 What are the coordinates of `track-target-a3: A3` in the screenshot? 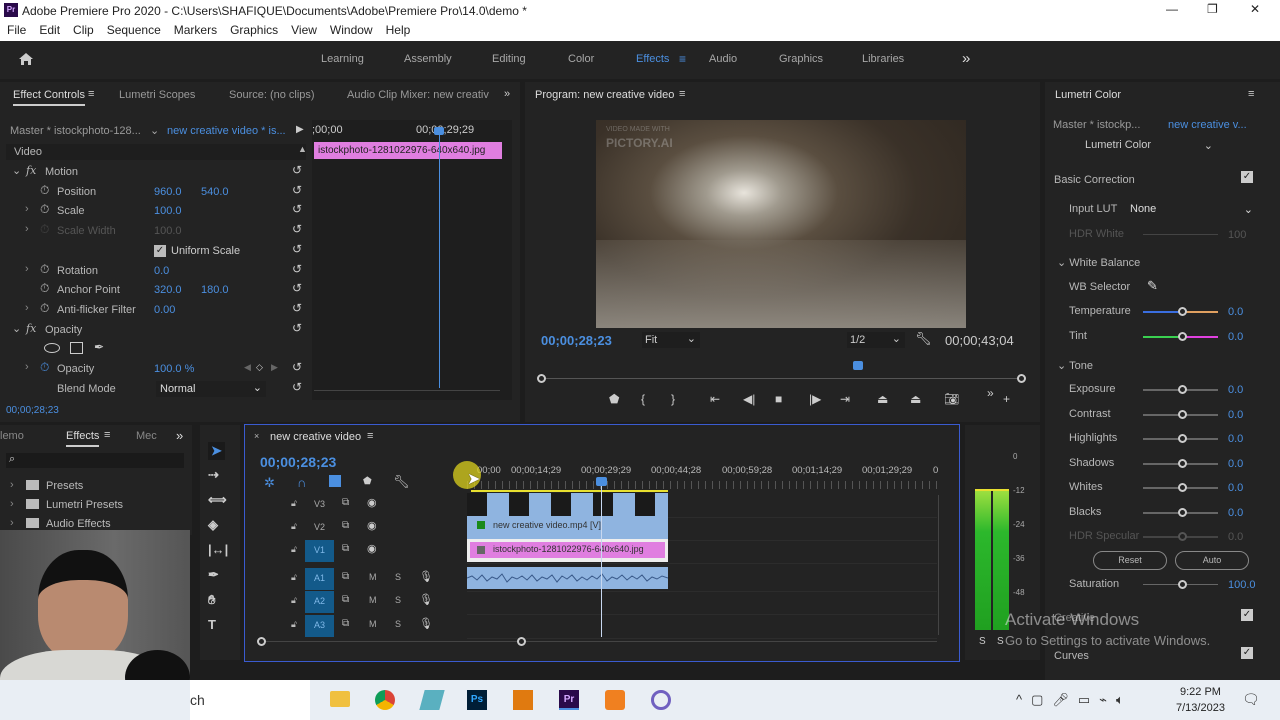 It's located at (319, 626).